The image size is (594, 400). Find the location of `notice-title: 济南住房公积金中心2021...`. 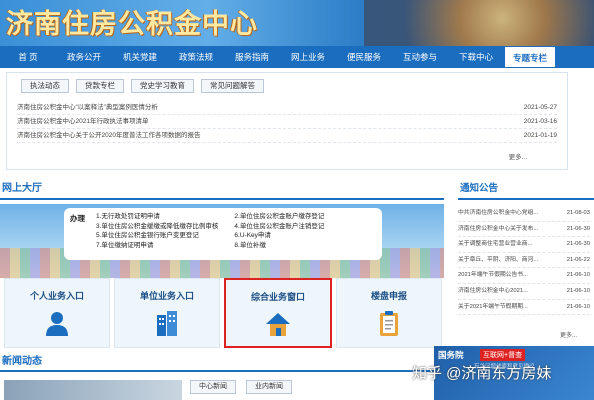

notice-title: 济南住房公积金中心2021... is located at coordinates (504, 291).